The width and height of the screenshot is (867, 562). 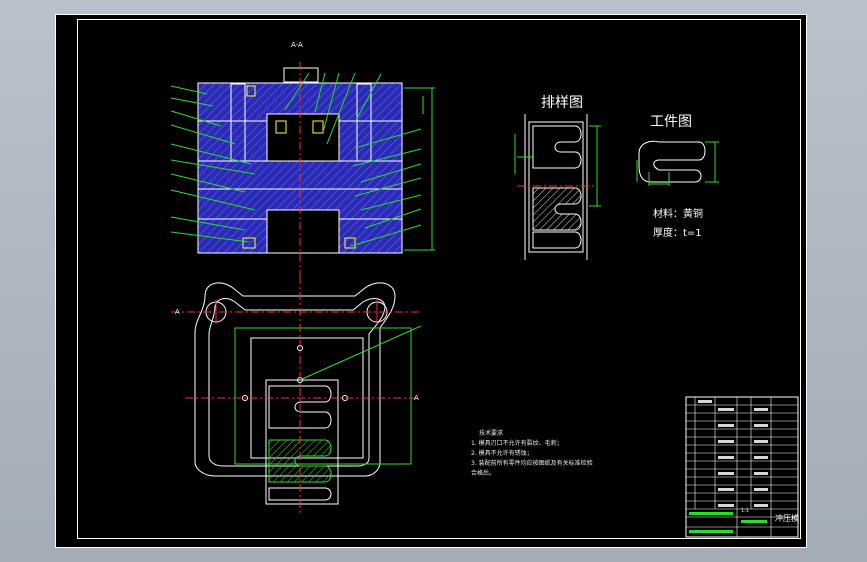 What do you see at coordinates (502, 453) in the screenshot?
I see `note-item: 2. 模具不允许有锈蚀；` at bounding box center [502, 453].